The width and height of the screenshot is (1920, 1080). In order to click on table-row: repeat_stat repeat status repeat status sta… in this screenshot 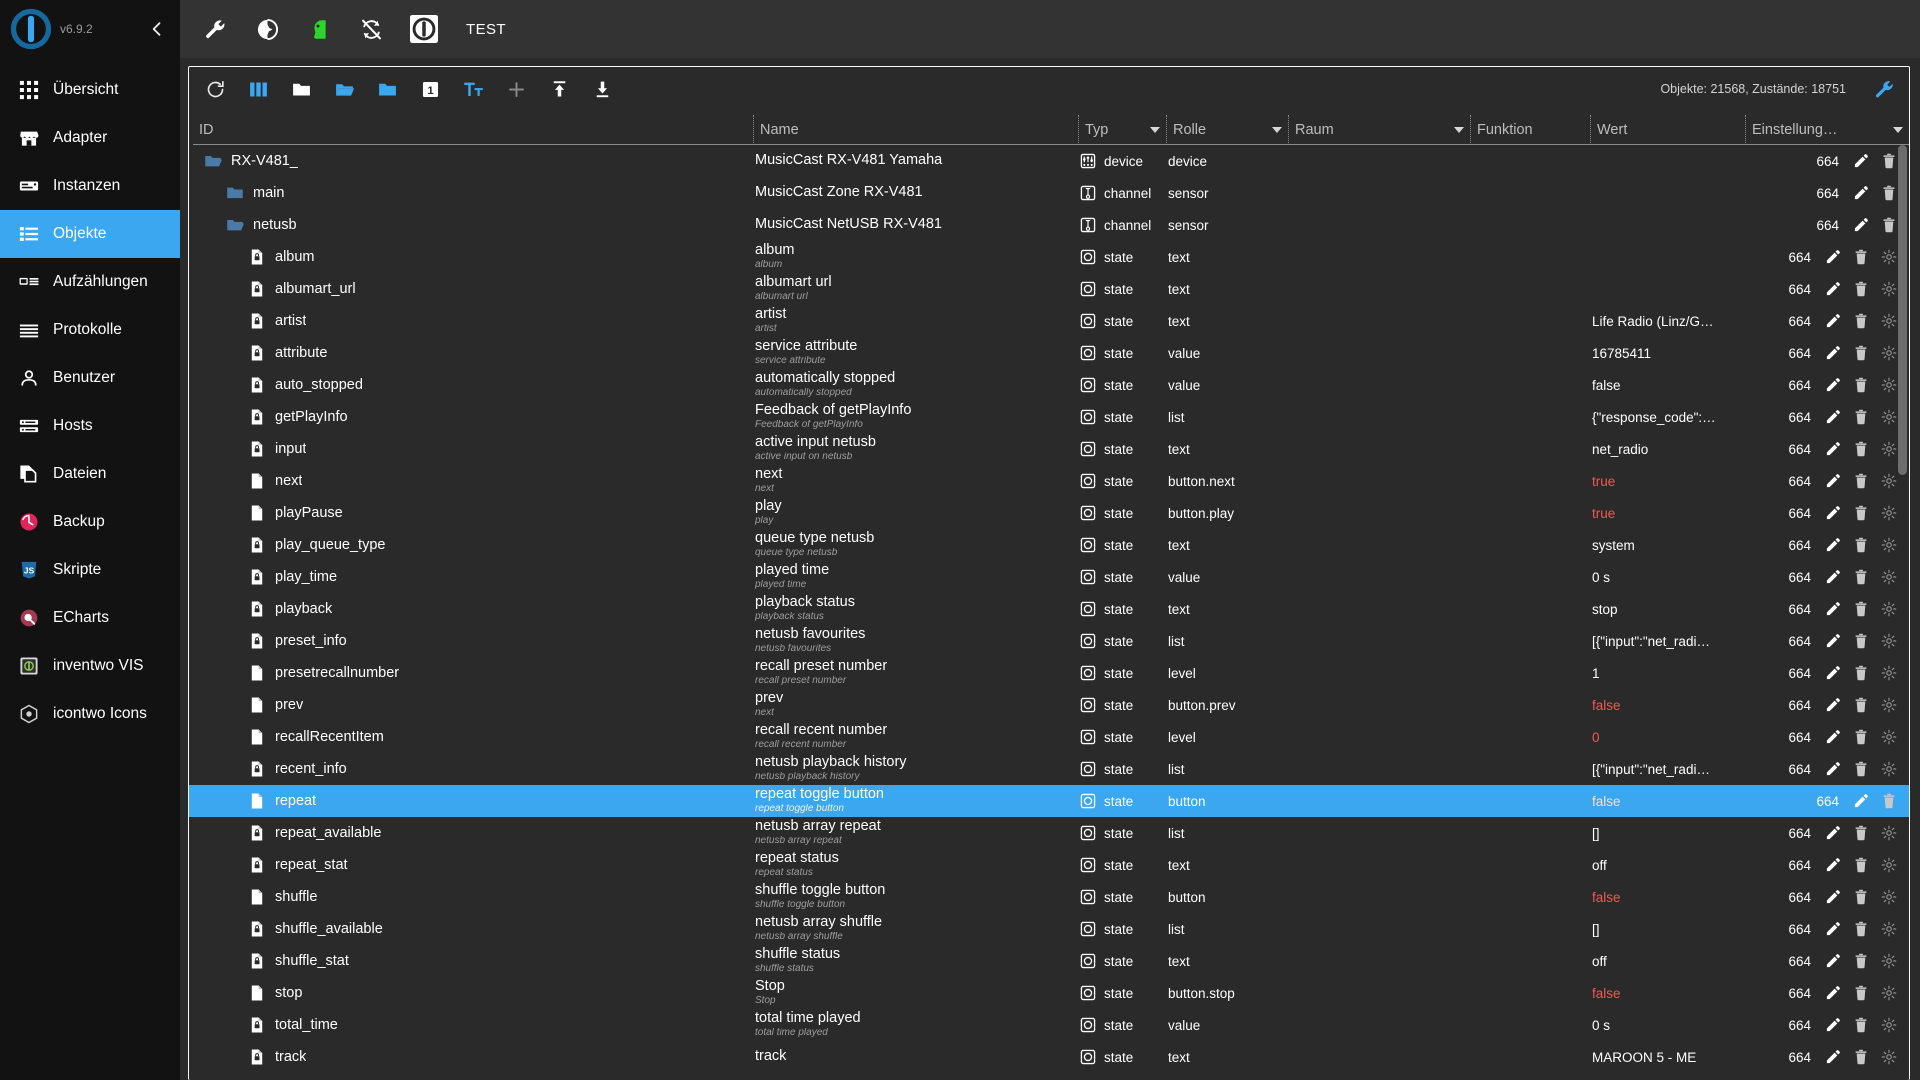, I will do `click(1049, 865)`.